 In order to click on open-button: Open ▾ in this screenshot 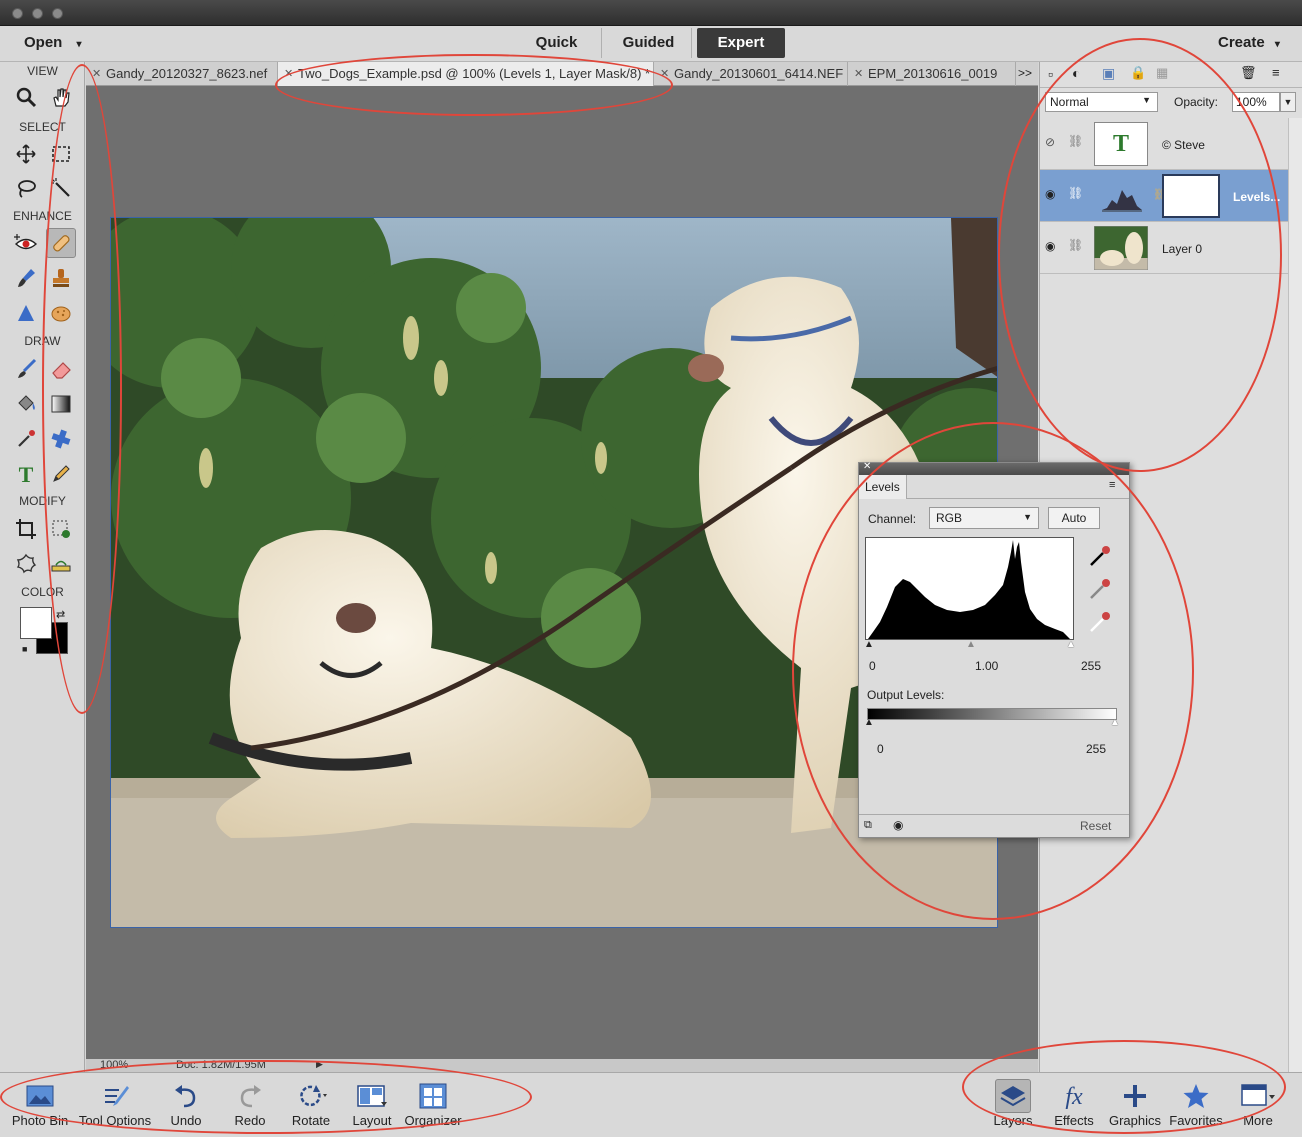, I will do `click(53, 42)`.